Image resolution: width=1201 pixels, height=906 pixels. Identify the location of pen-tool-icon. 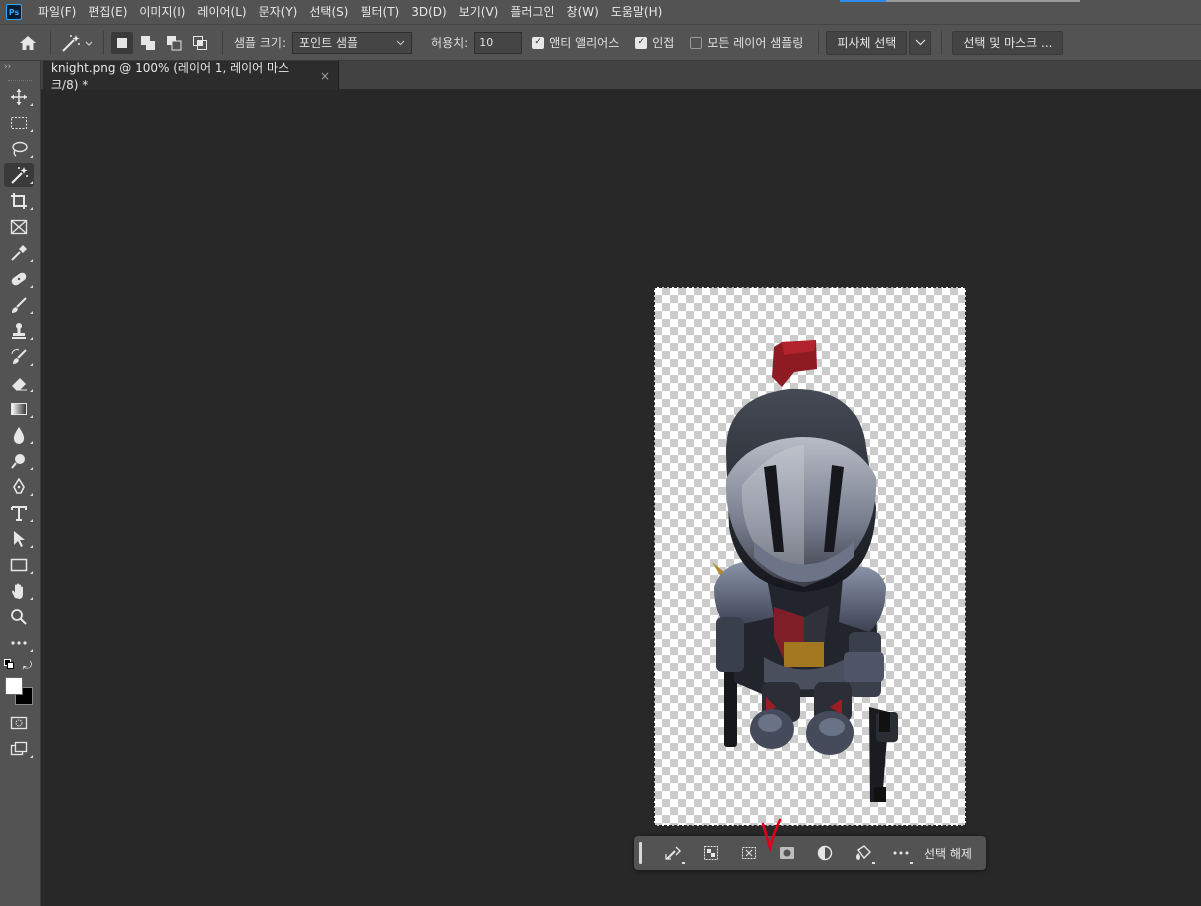
(19, 487).